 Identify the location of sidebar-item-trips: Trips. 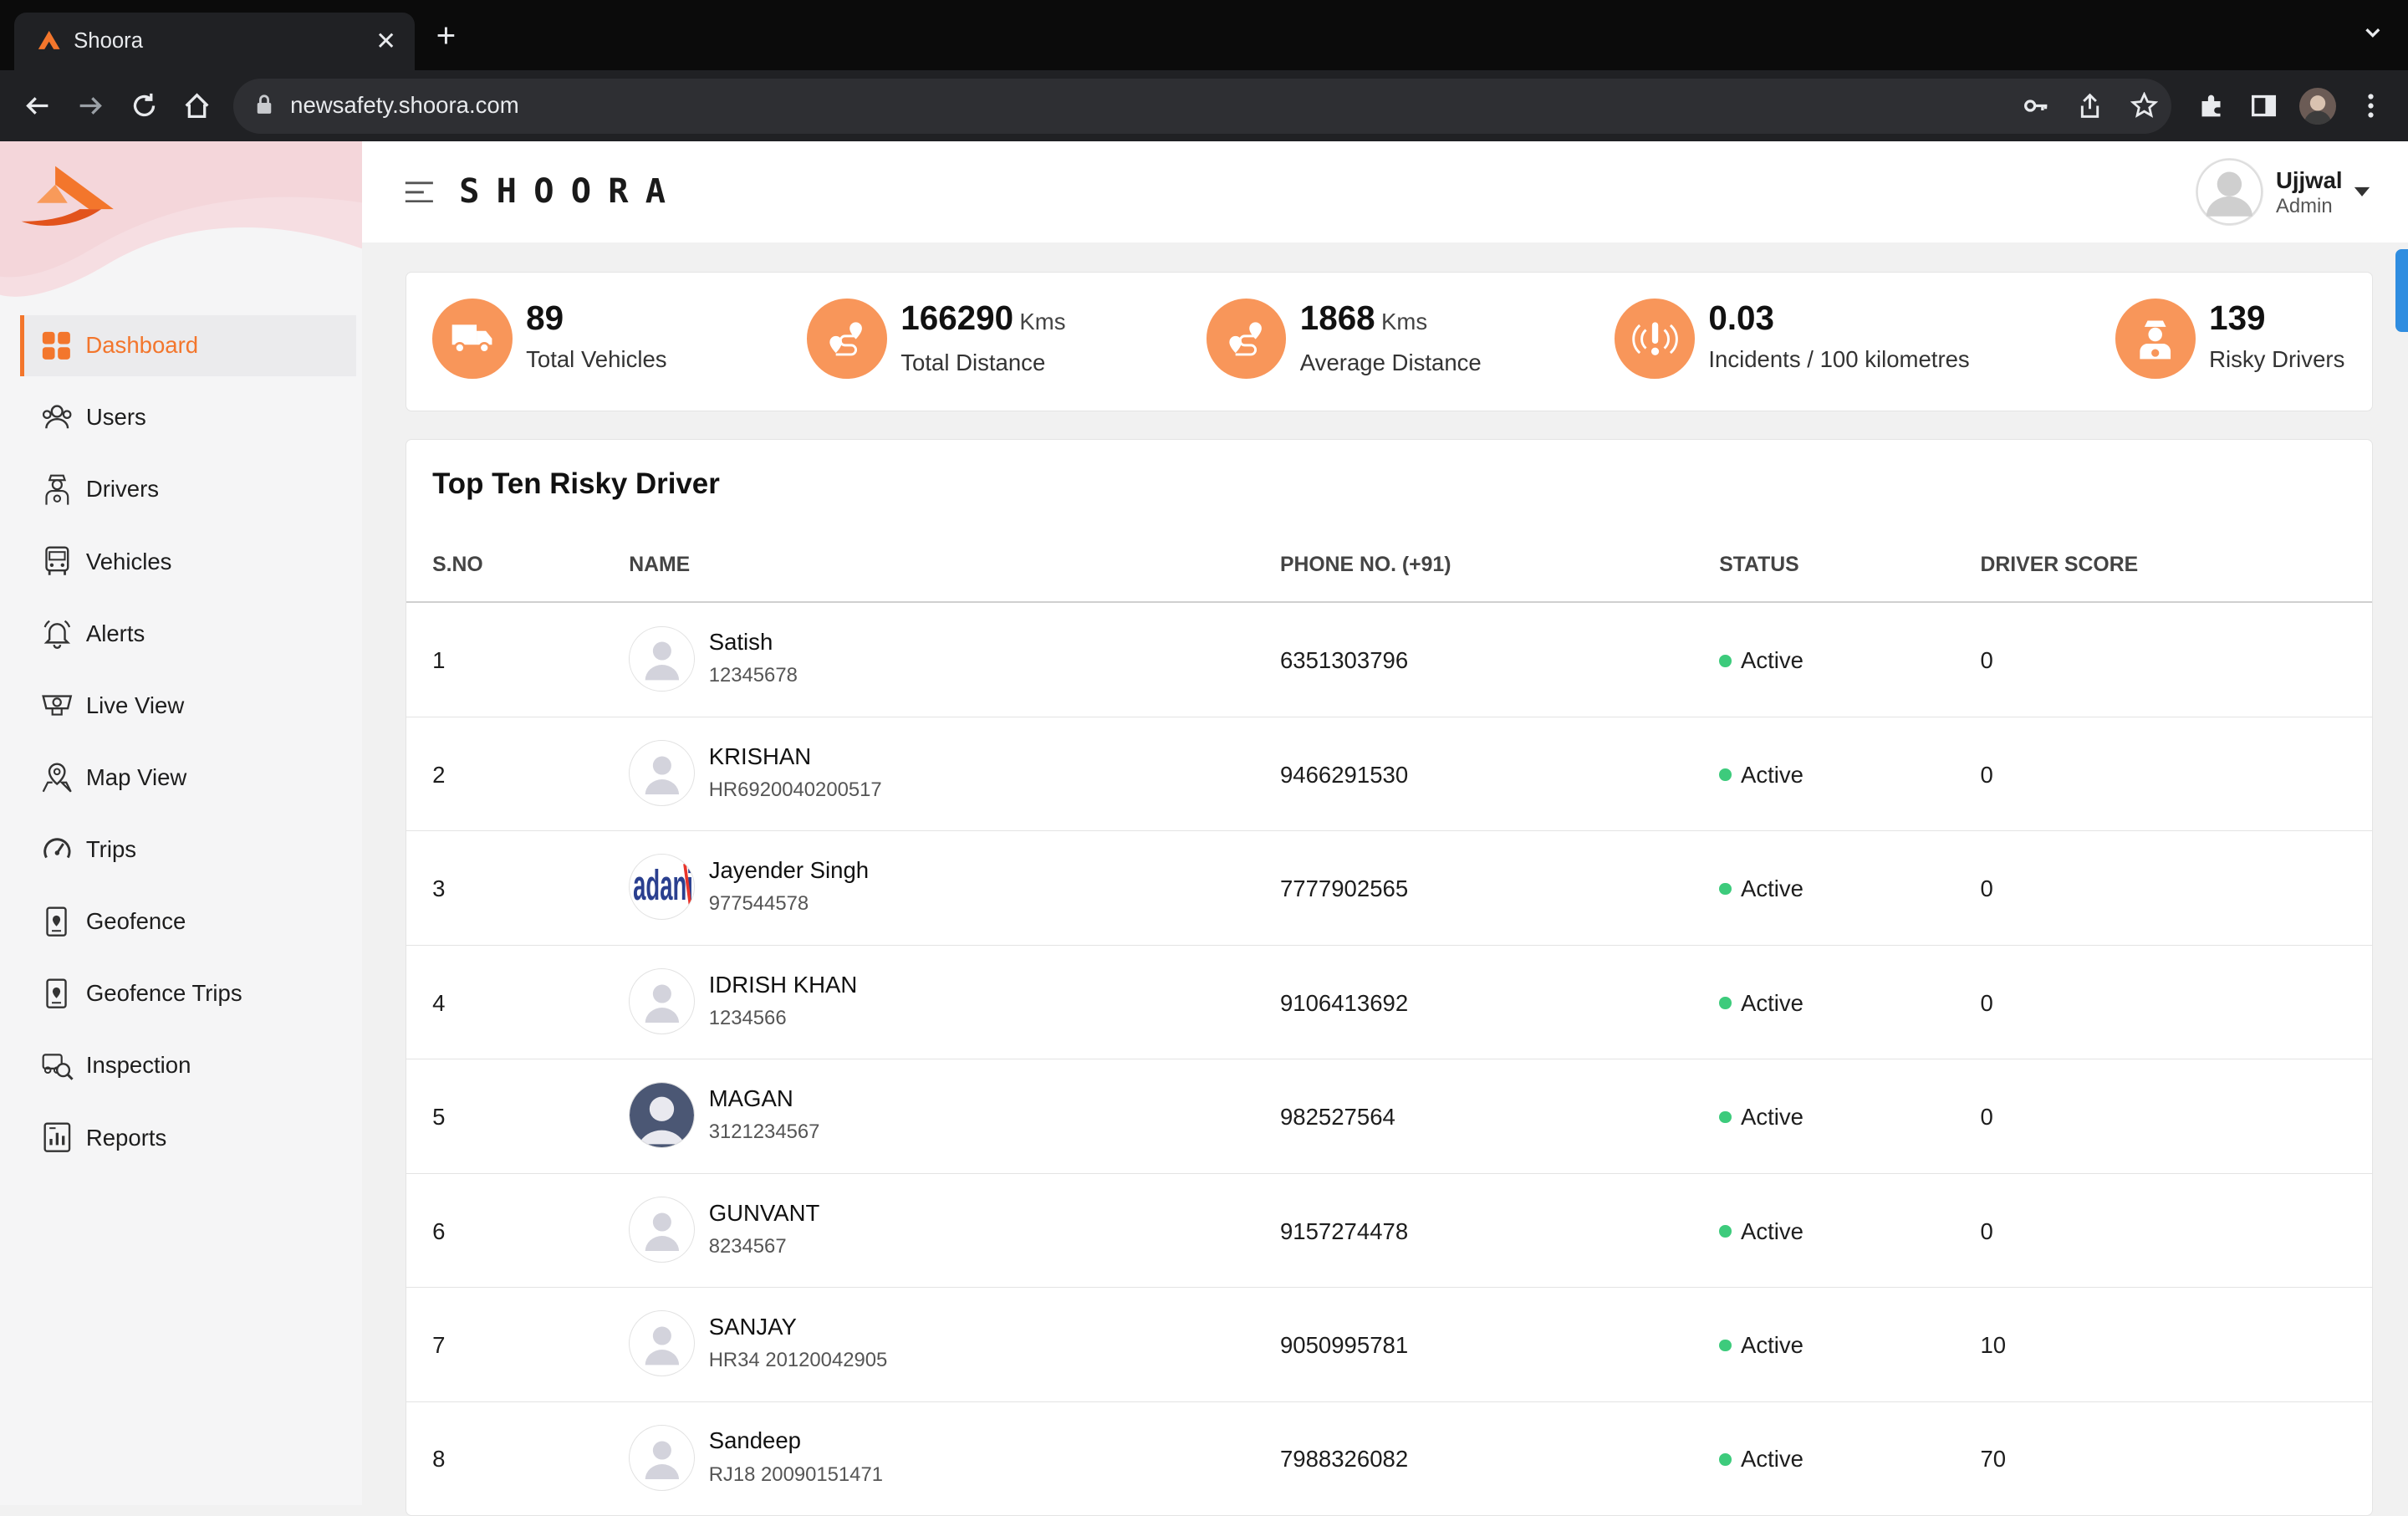
(188, 849).